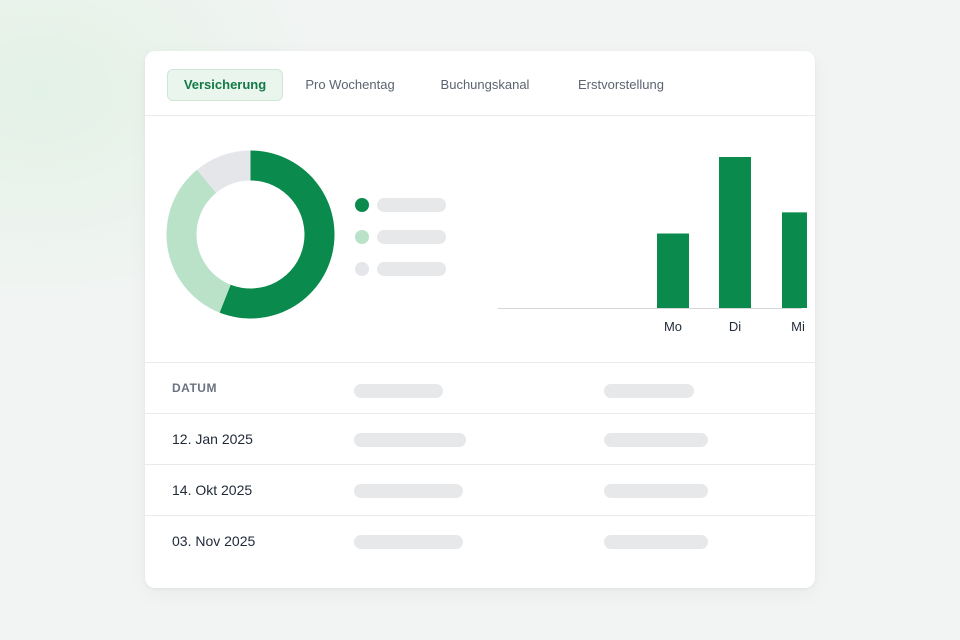 Image resolution: width=960 pixels, height=640 pixels. Describe the element at coordinates (350, 85) in the screenshot. I see `tab-pro-wochentag: Pro Wochentag` at that location.